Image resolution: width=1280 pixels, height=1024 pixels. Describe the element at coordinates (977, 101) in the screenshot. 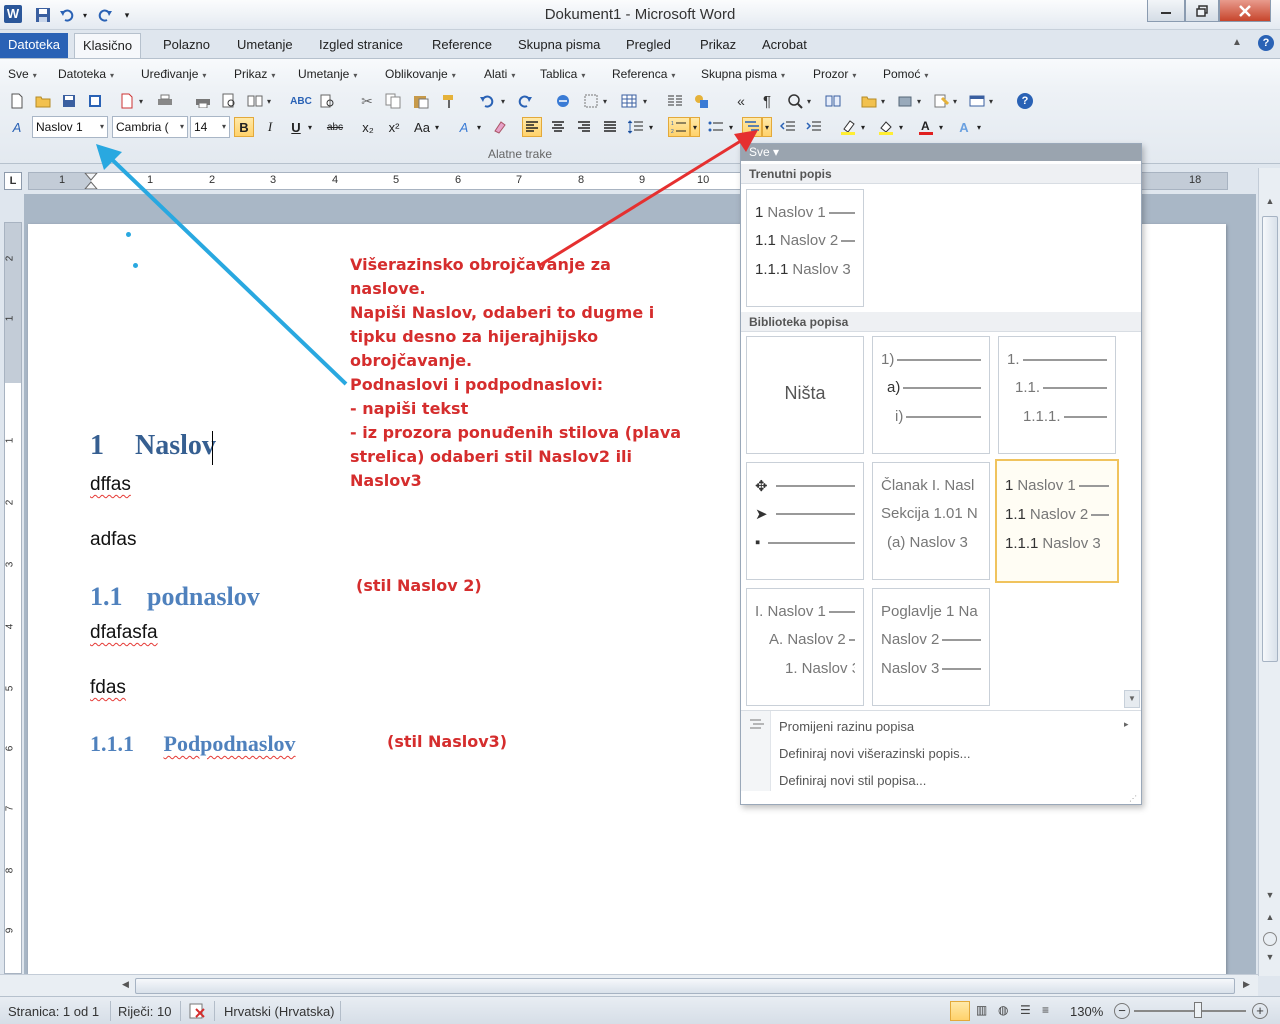

I see `window-icon` at that location.